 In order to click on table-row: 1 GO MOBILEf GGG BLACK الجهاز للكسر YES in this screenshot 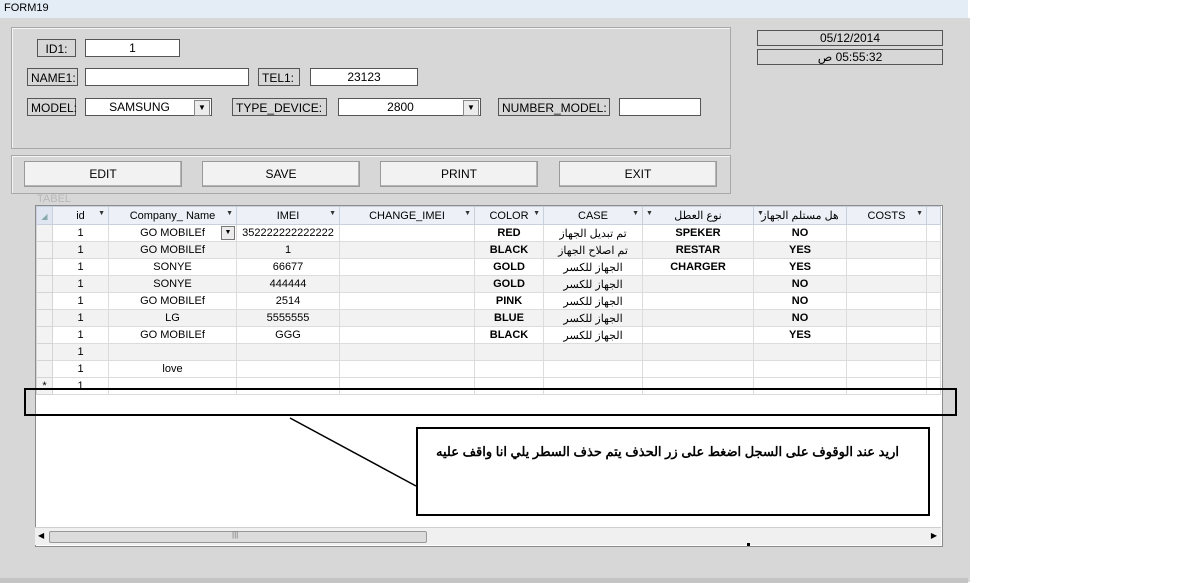, I will do `click(488, 335)`.